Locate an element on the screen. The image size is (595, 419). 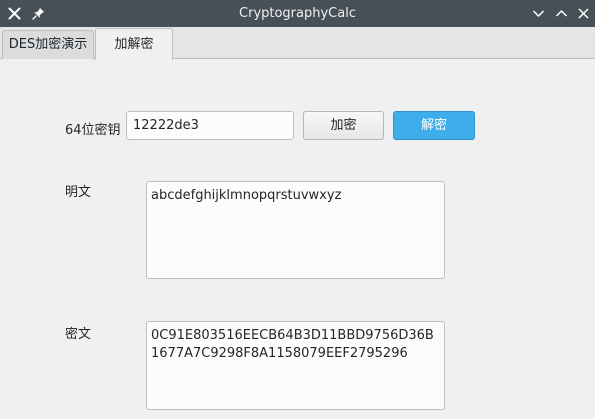
decrypt-button: 解密 is located at coordinates (434, 125).